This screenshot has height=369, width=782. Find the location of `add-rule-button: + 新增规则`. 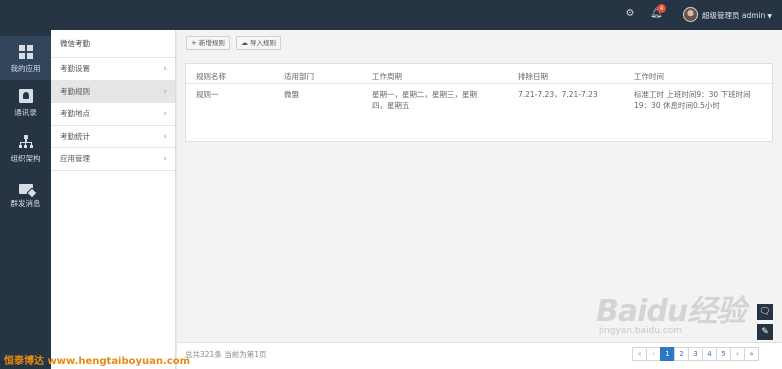

add-rule-button: + 新增规则 is located at coordinates (208, 43).